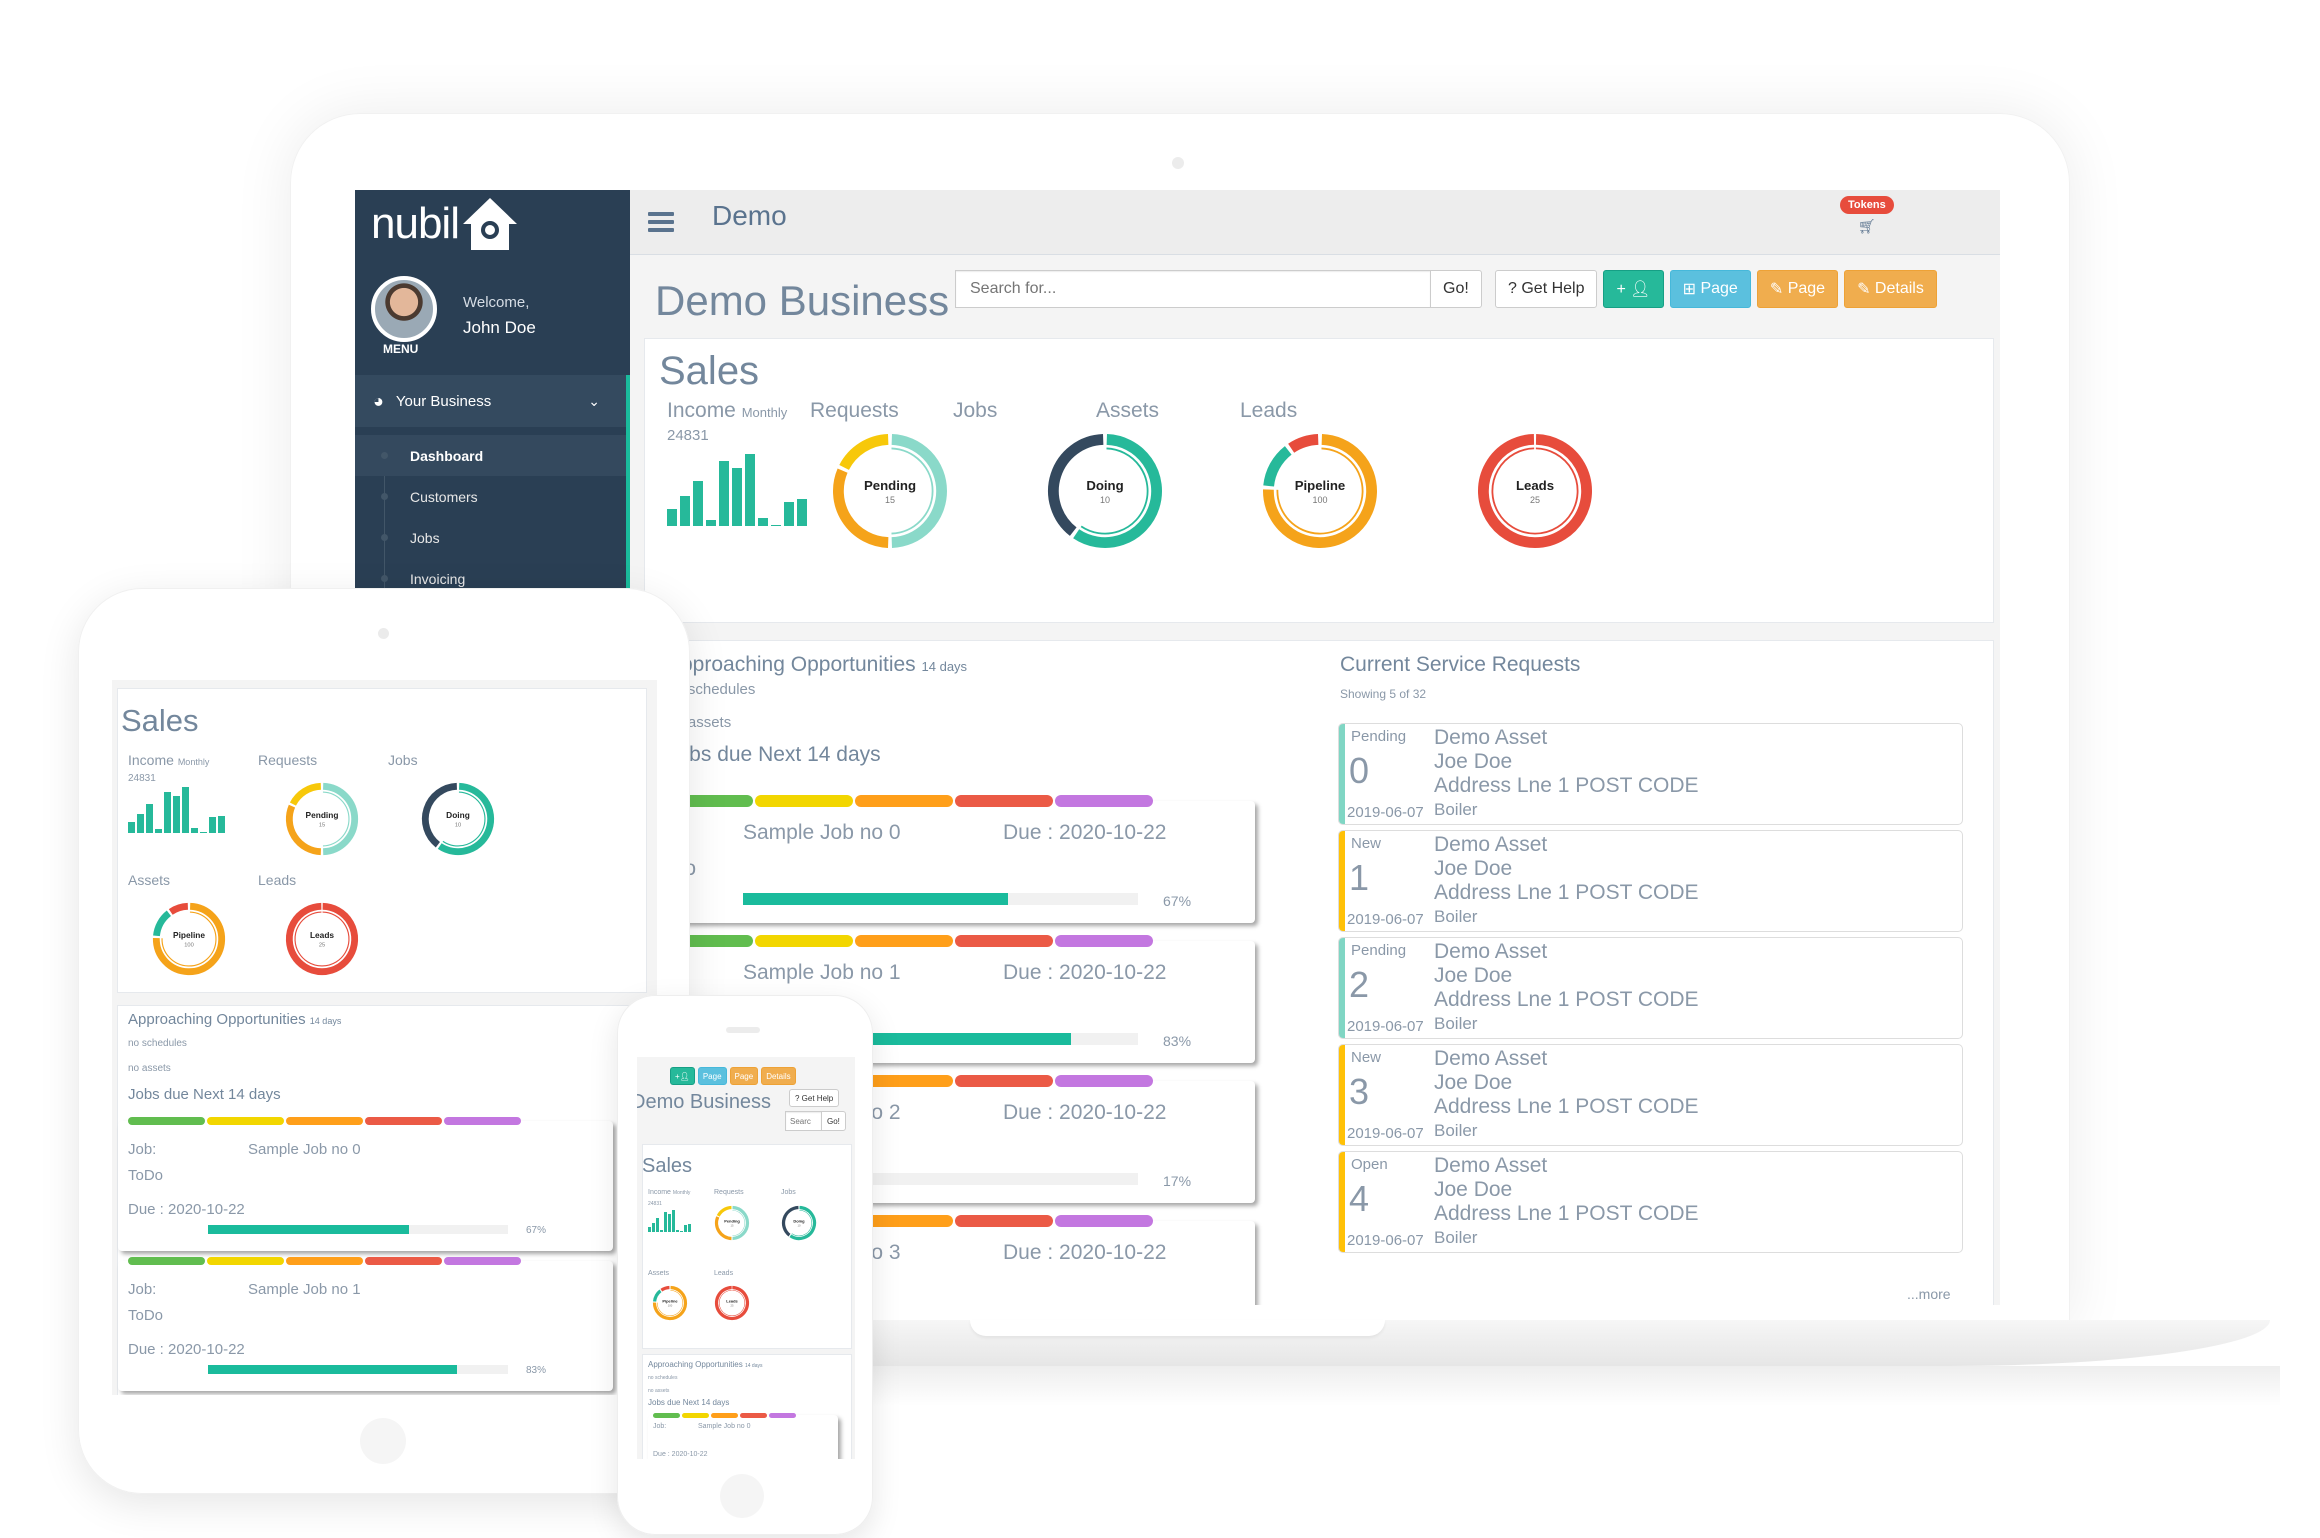  Describe the element at coordinates (445, 224) in the screenshot. I see `logo: nubil` at that location.